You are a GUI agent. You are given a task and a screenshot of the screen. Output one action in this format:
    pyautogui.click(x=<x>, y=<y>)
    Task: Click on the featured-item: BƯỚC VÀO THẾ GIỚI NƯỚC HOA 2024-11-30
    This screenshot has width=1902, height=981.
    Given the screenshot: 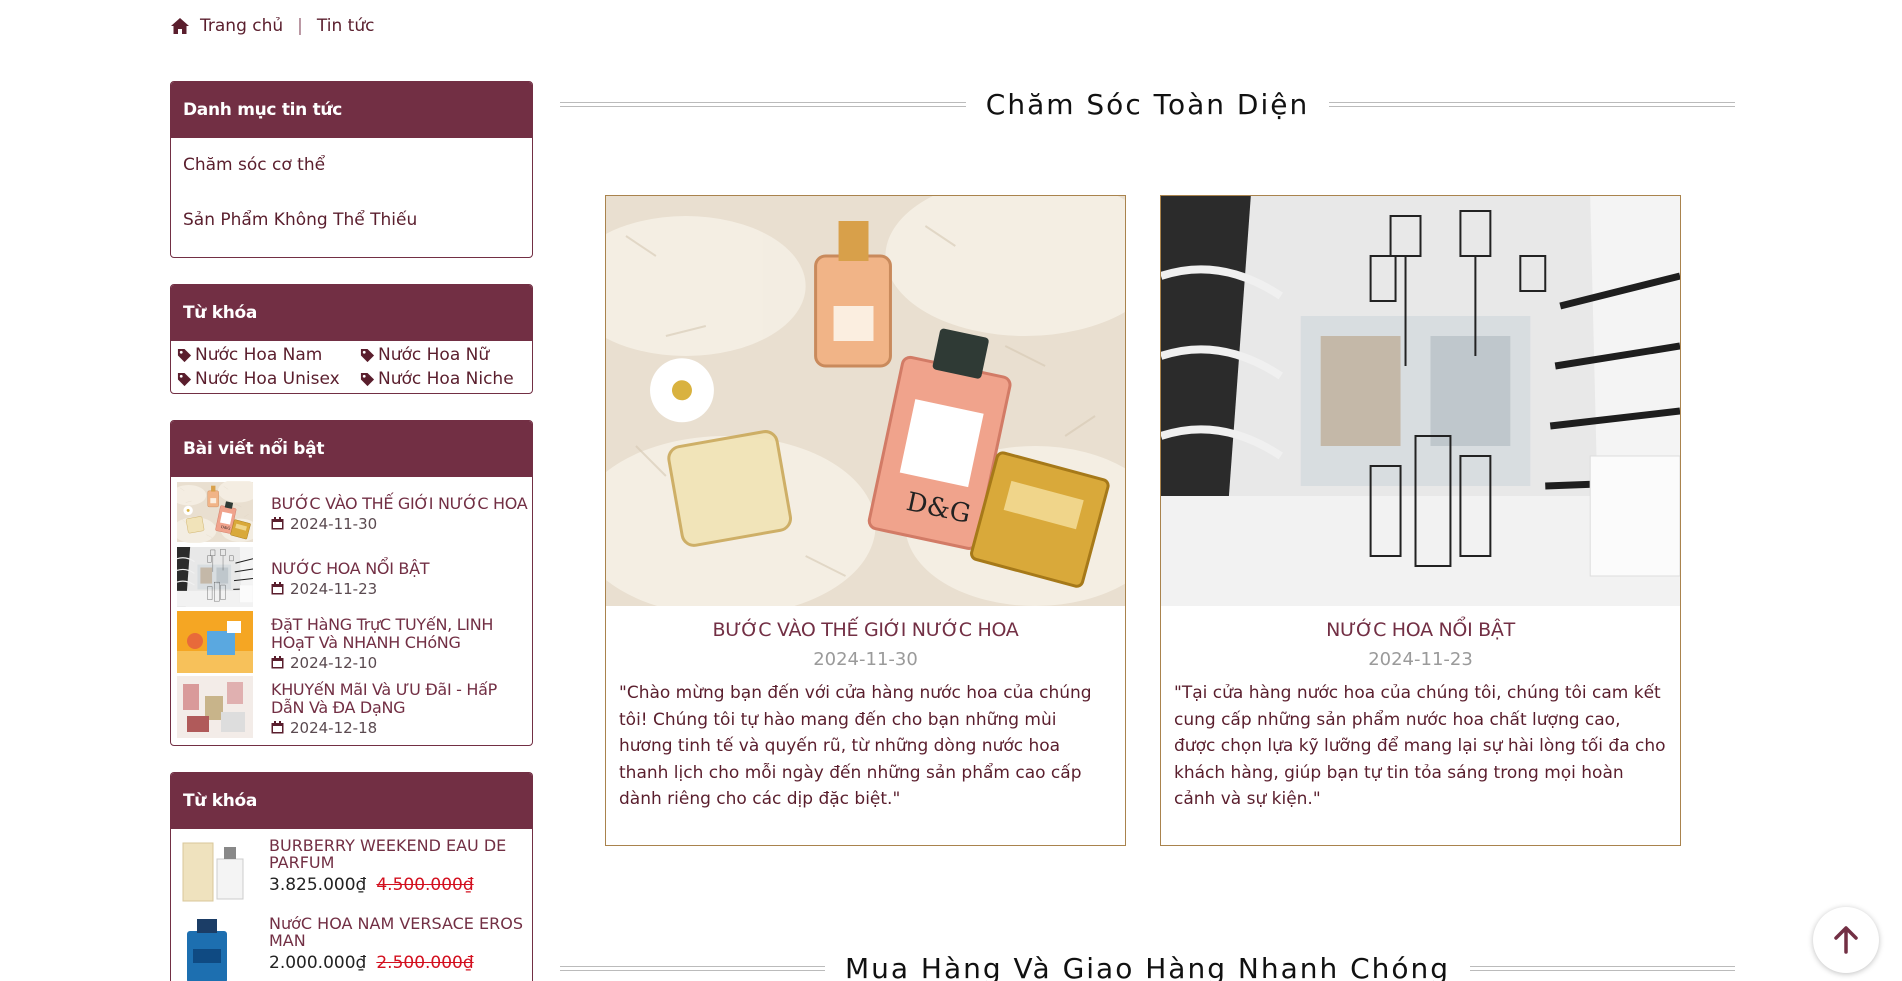 What is the action you would take?
    pyautogui.click(x=354, y=513)
    